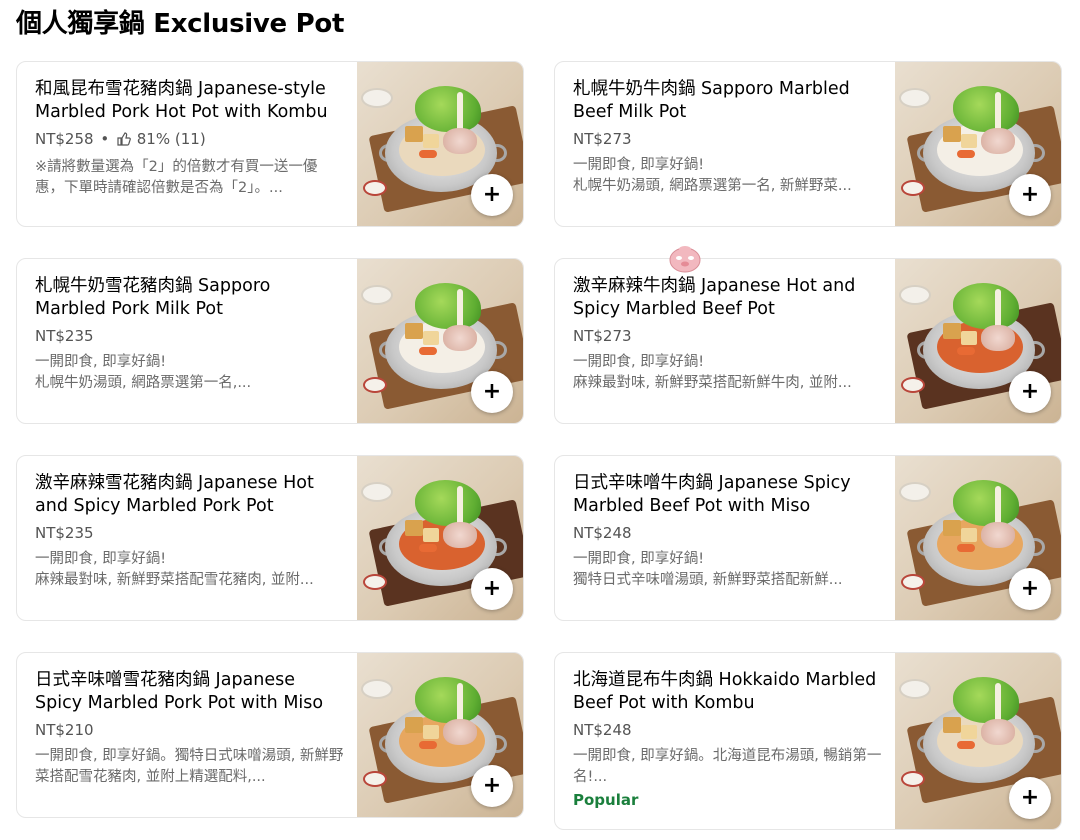  What do you see at coordinates (64, 730) in the screenshot?
I see `menu-item-price: NT$210` at bounding box center [64, 730].